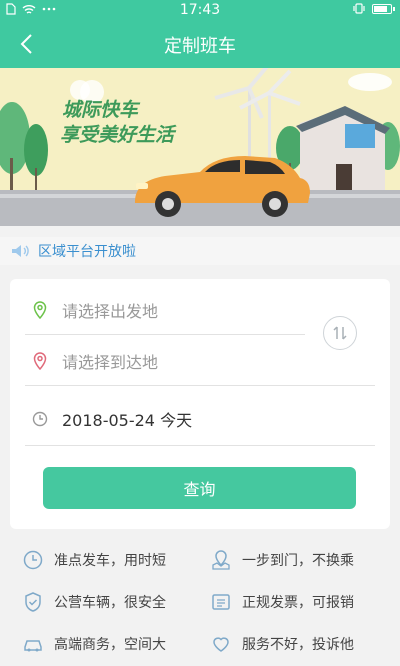 This screenshot has width=400, height=666. I want to click on battery-fill, so click(380, 8).